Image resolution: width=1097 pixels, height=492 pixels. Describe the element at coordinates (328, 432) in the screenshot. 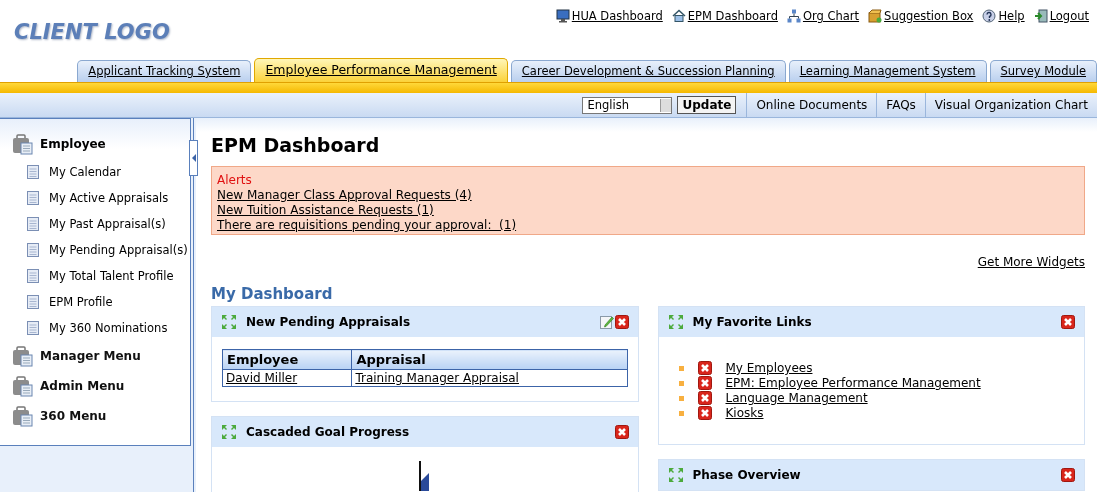

I see `widget-title: Cascaded Goal Progress` at that location.